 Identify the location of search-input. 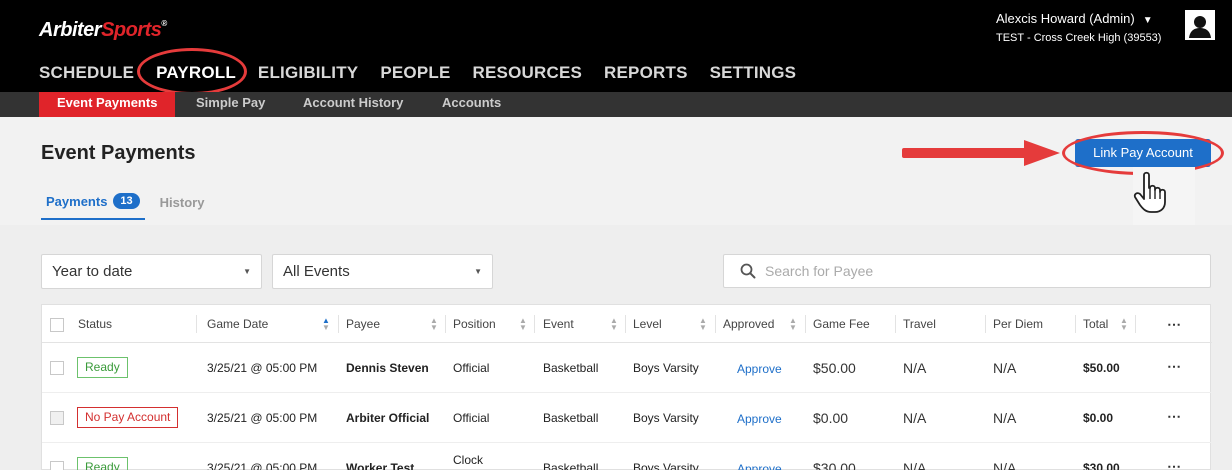
(980, 271).